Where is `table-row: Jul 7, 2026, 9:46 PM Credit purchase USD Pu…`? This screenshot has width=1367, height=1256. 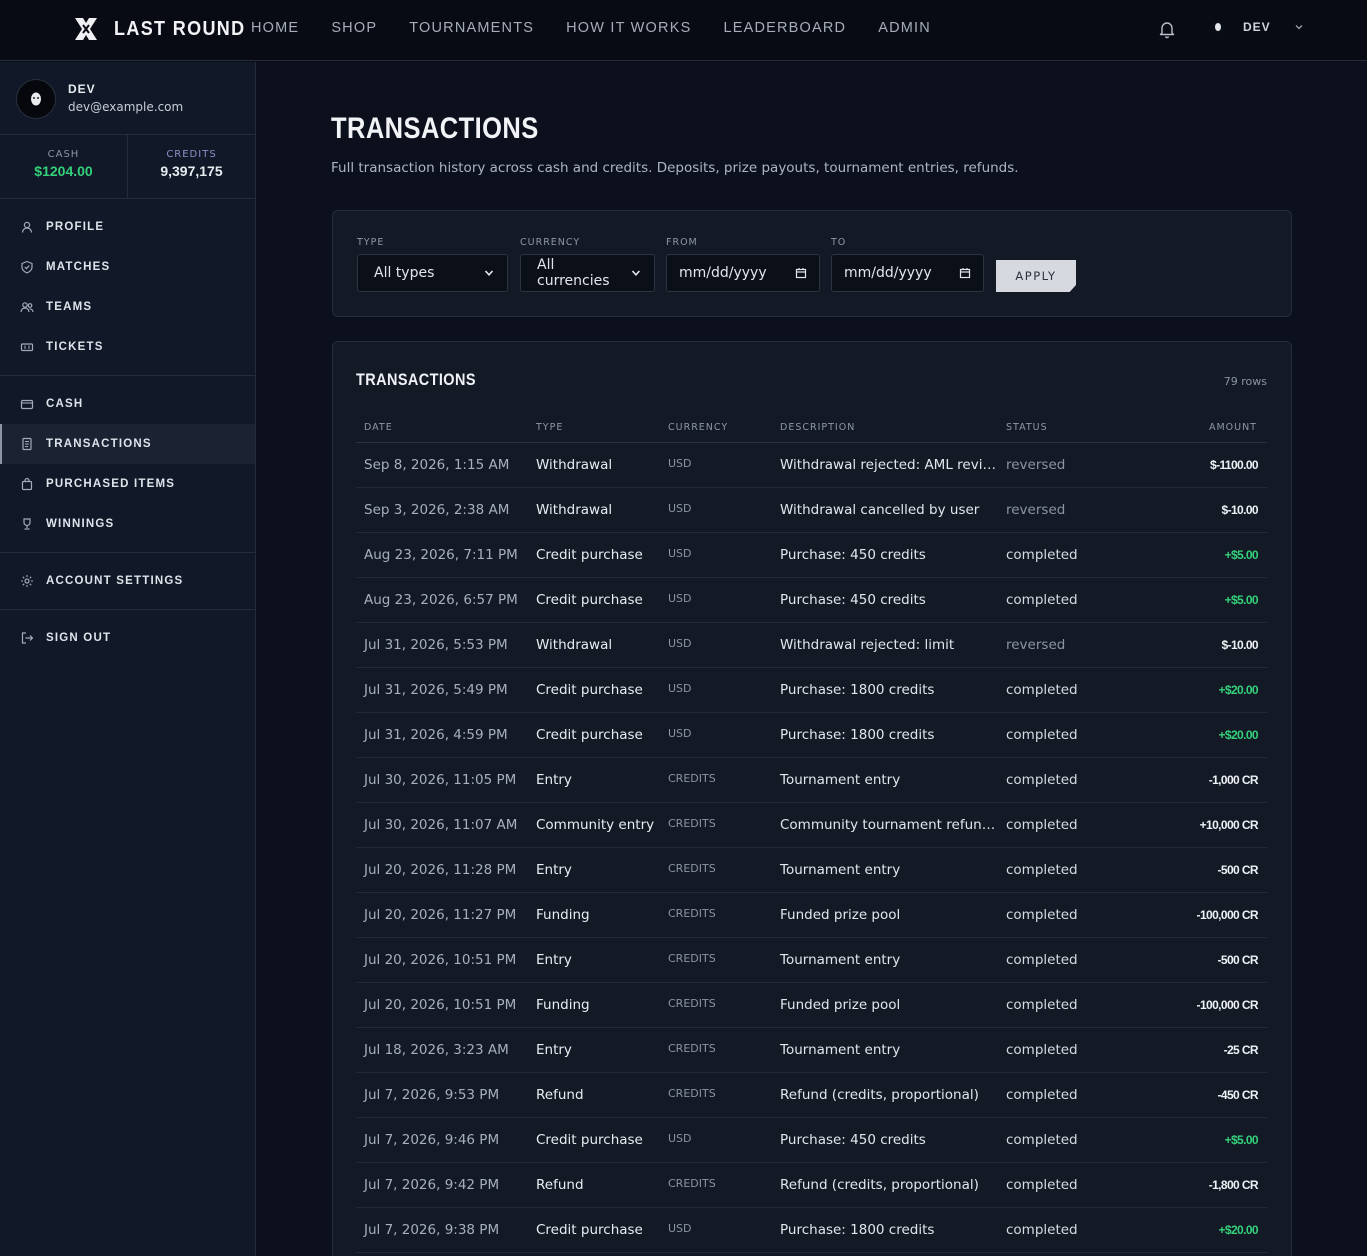 table-row: Jul 7, 2026, 9:46 PM Credit purchase USD Pu… is located at coordinates (811, 1140).